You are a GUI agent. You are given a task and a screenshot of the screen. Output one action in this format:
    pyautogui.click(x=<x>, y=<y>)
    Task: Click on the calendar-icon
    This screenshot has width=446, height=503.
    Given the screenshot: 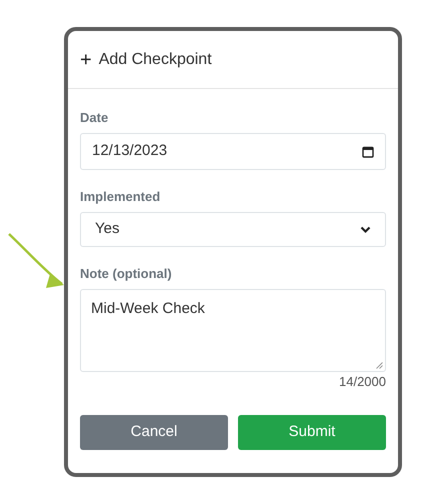 What is the action you would take?
    pyautogui.click(x=368, y=152)
    